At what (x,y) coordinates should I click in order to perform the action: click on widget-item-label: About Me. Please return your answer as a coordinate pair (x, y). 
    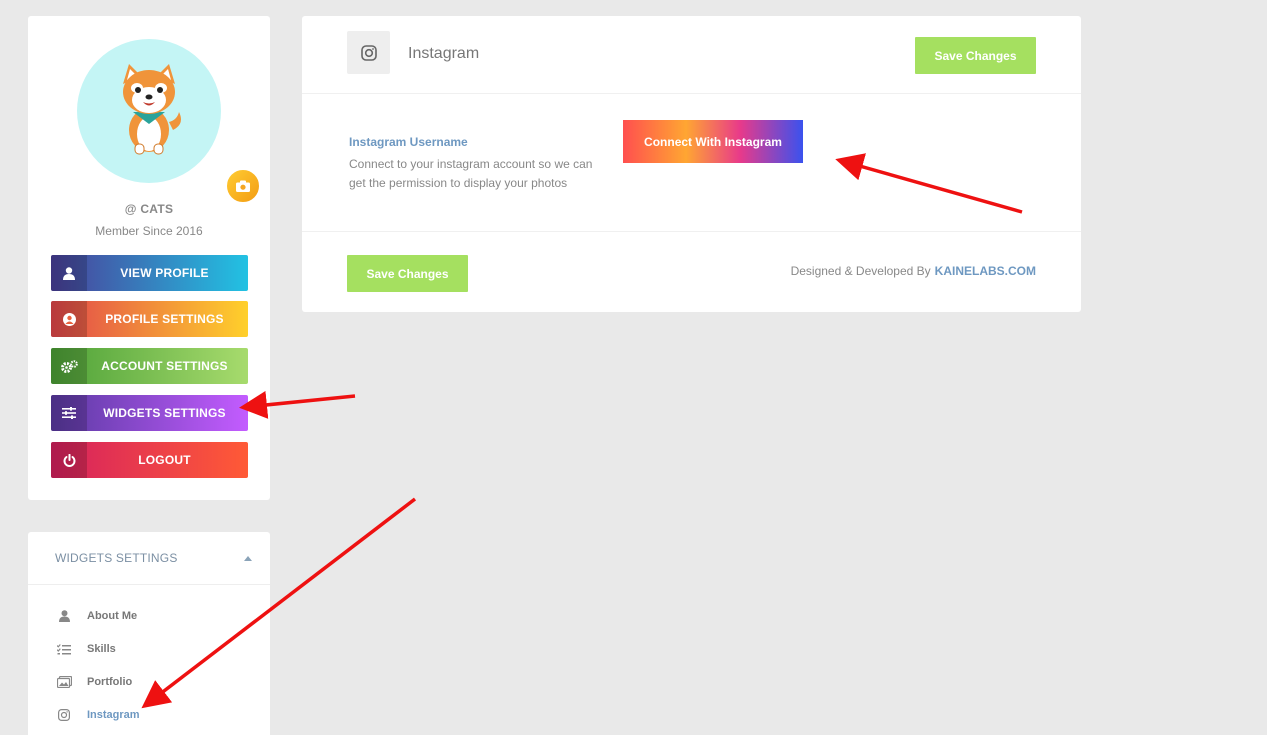
    Looking at the image, I should click on (112, 616).